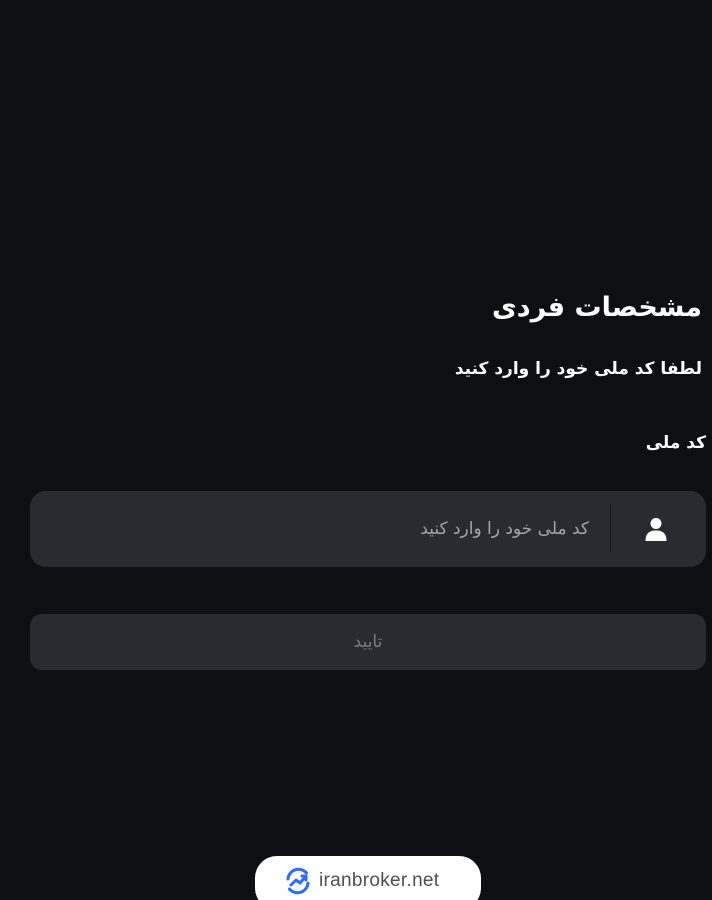 This screenshot has width=712, height=900. I want to click on national-id-input-container, so click(368, 529).